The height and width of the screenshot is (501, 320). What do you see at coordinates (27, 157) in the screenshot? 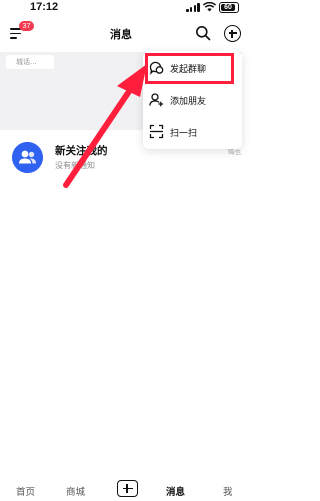
I see `new-followers-avatar` at bounding box center [27, 157].